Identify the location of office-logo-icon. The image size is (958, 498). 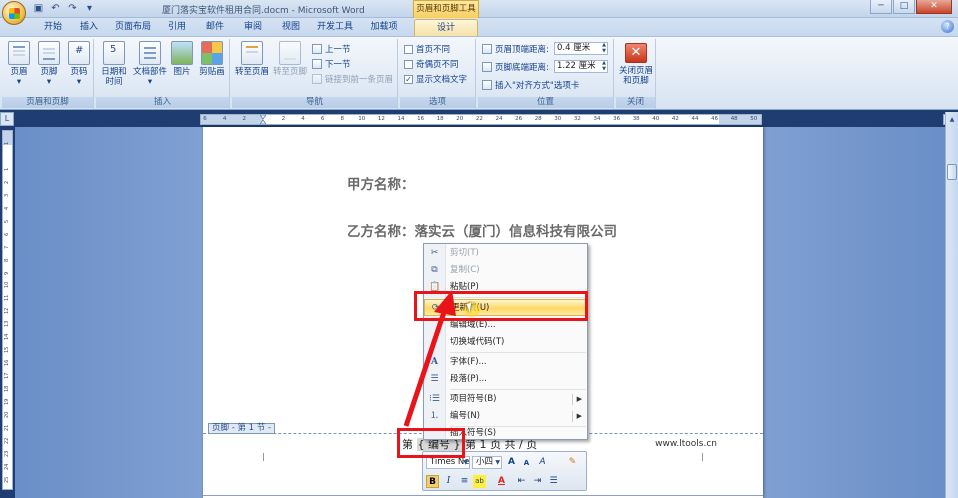
(14, 13).